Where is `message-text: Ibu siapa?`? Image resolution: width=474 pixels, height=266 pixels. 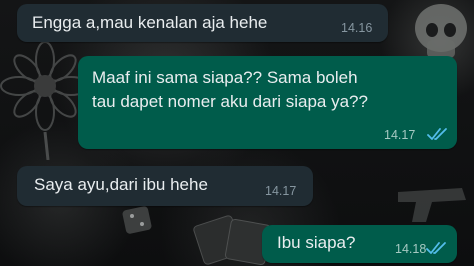
message-text: Ibu siapa? is located at coordinates (316, 242).